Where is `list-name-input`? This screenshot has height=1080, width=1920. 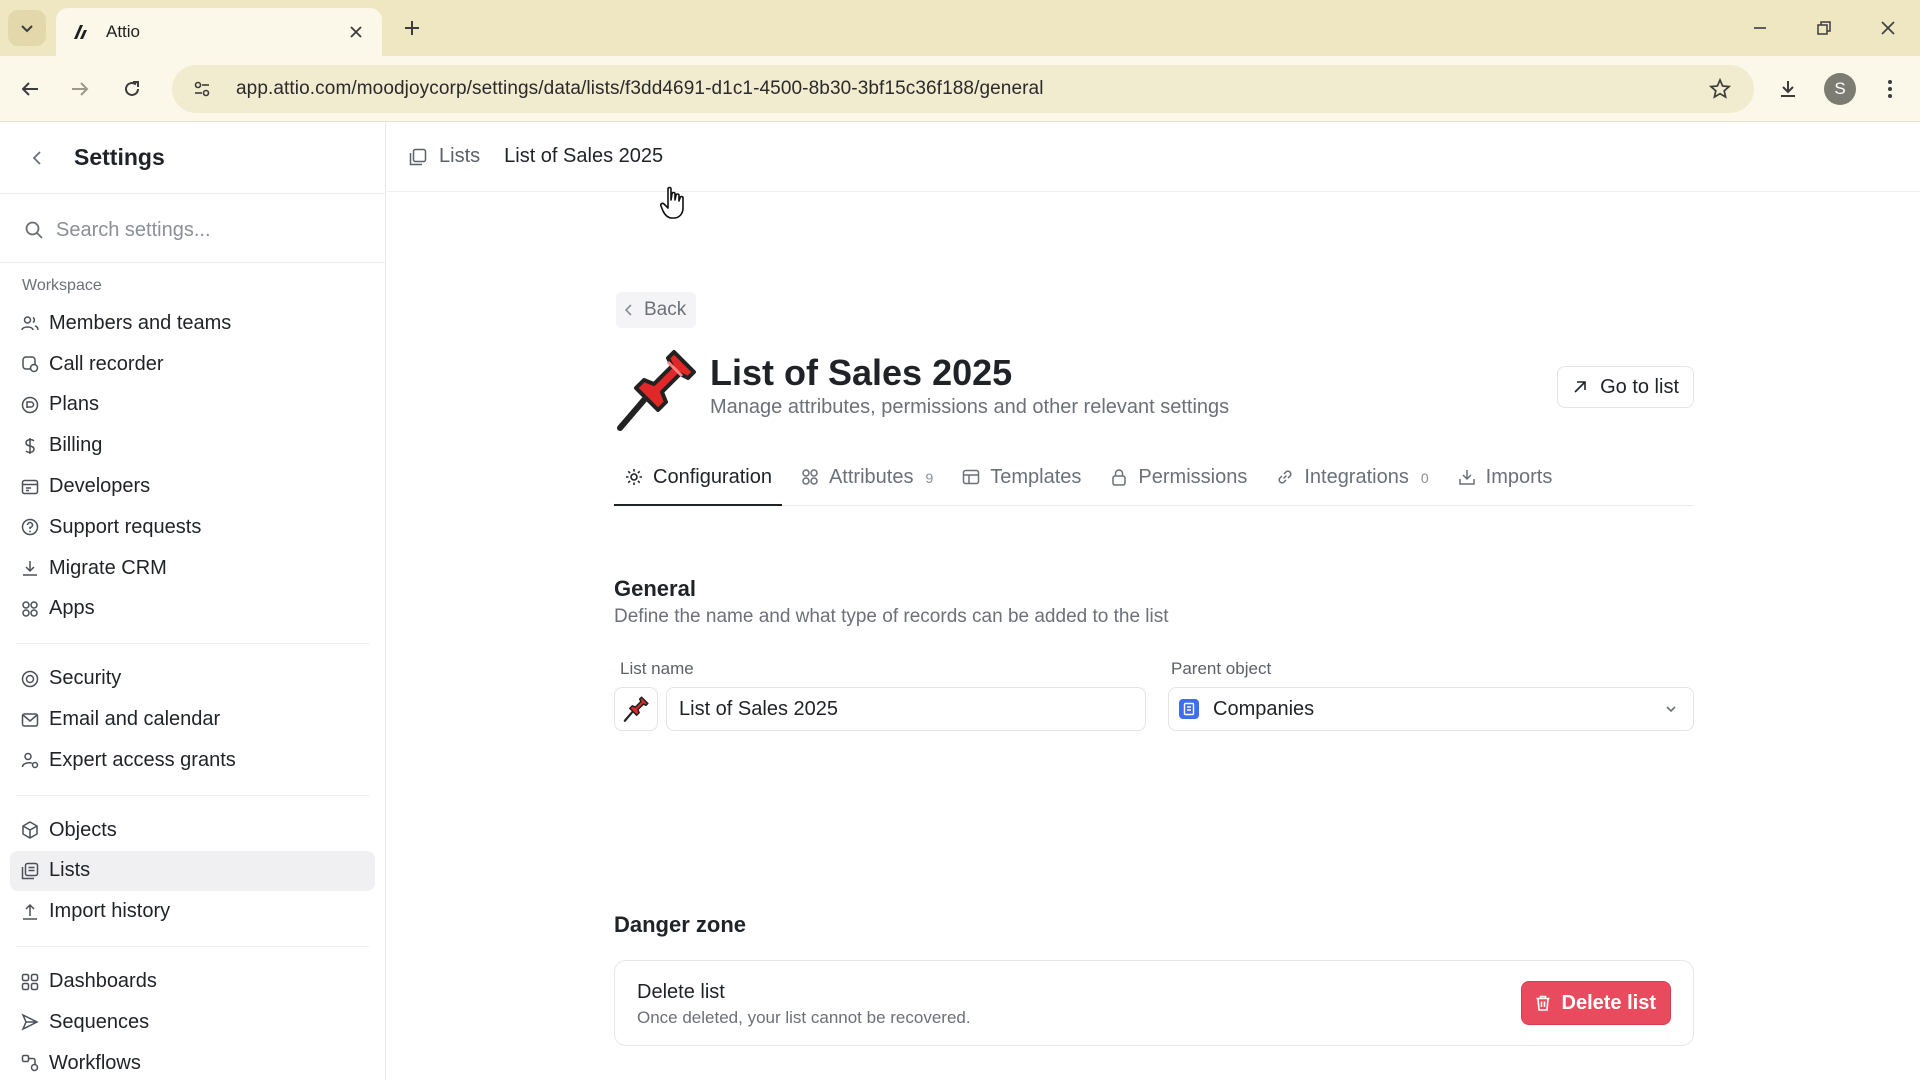 list-name-input is located at coordinates (906, 709).